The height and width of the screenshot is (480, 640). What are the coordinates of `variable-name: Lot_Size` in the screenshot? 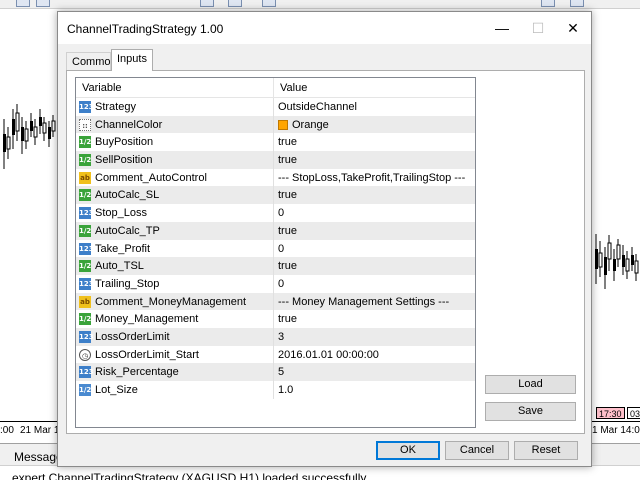 It's located at (116, 390).